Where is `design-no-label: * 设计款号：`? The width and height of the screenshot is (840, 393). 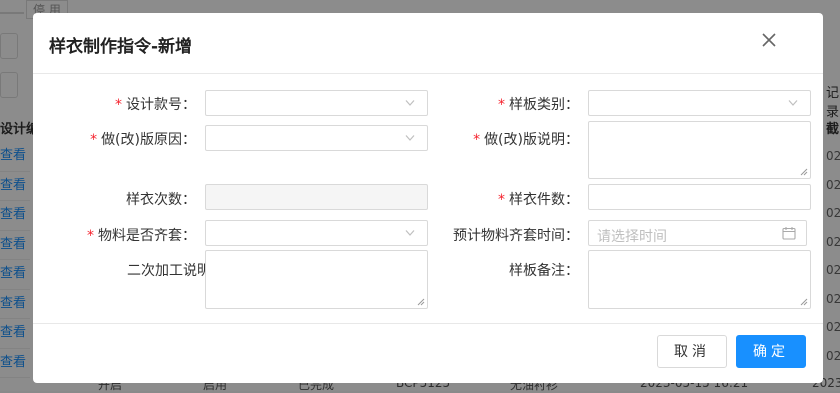
design-no-label: * 设计款号： is located at coordinates (155, 104).